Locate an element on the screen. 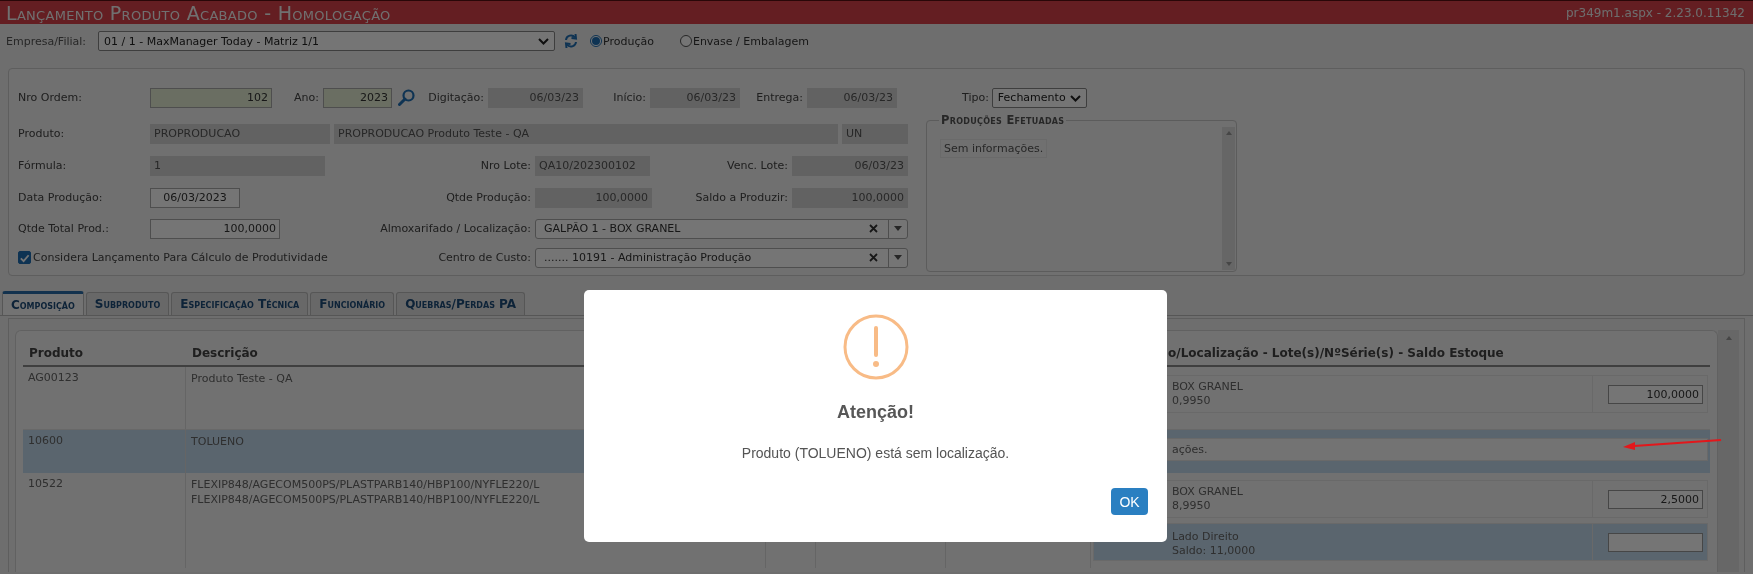  empty-message: Sem informações. is located at coordinates (994, 148).